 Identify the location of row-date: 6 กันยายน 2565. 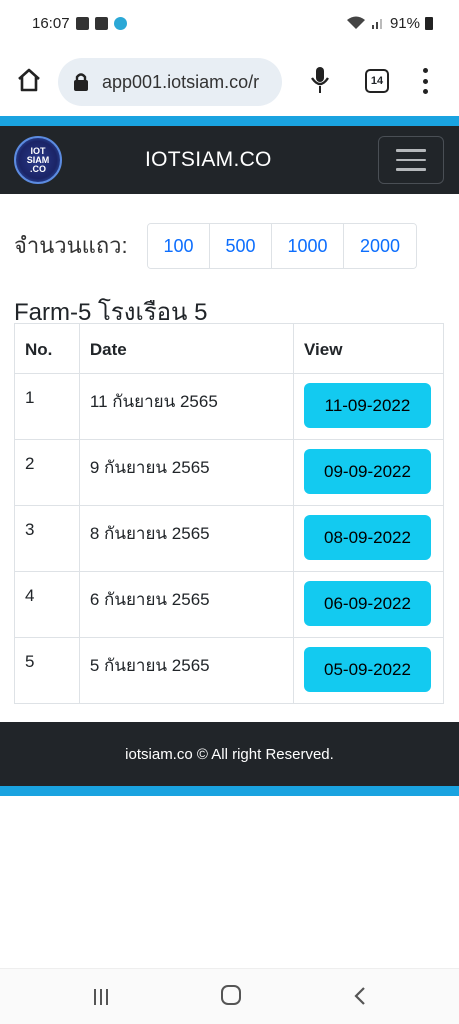
(186, 604).